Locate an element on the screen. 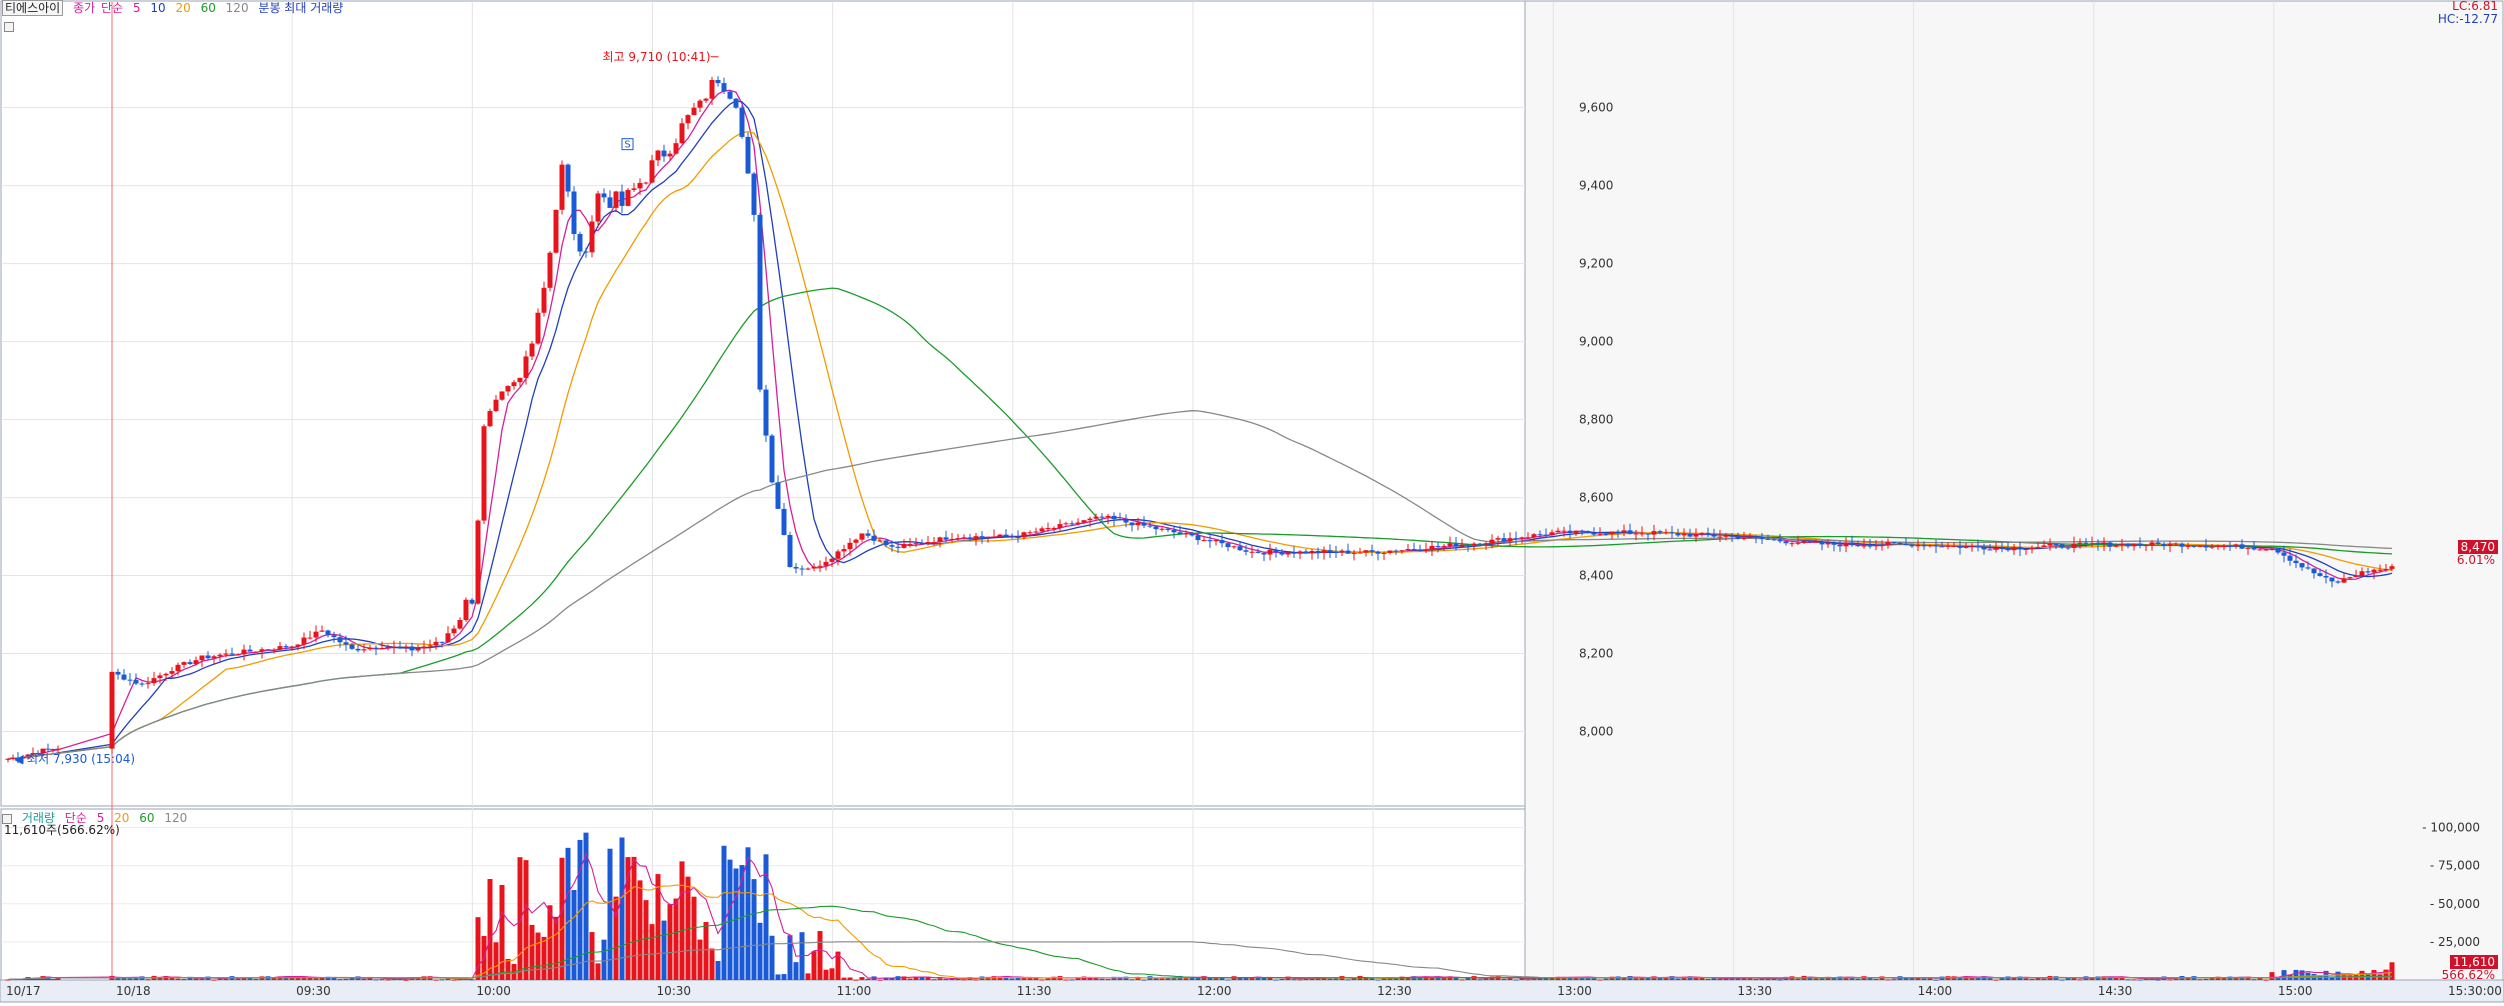 This screenshot has width=2504, height=1006. time-tick-label: 14:30 is located at coordinates (2115, 991).